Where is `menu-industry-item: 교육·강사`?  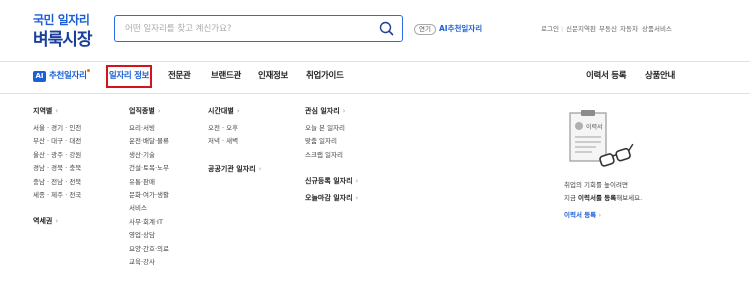
menu-industry-item: 교육·강사 is located at coordinates (142, 262).